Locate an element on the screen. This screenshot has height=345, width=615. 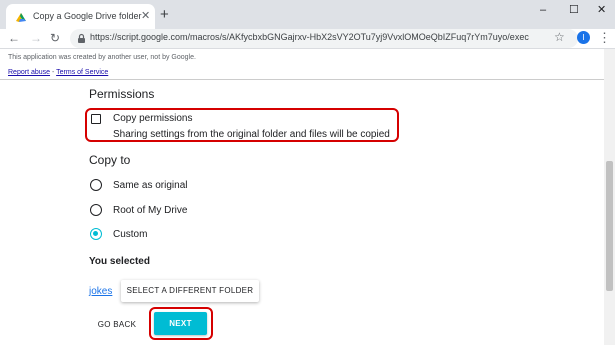
radio-label-same-as-original: Same as original is located at coordinates (150, 185).